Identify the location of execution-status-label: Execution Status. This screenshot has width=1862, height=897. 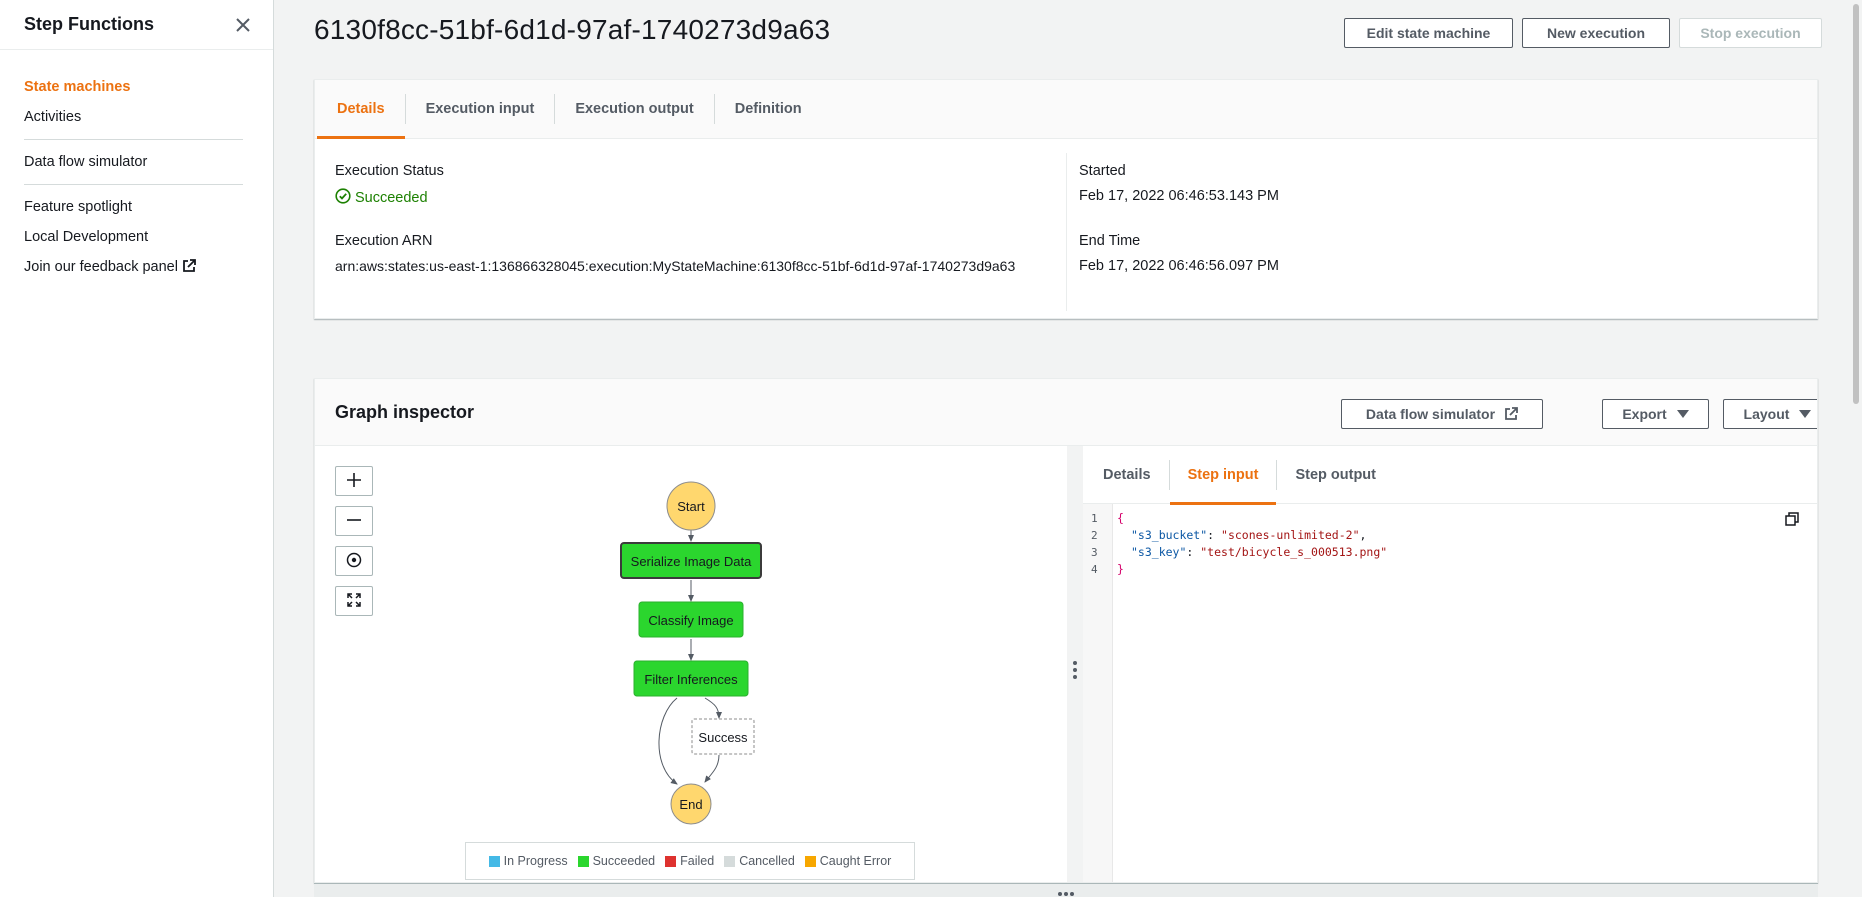
(389, 171).